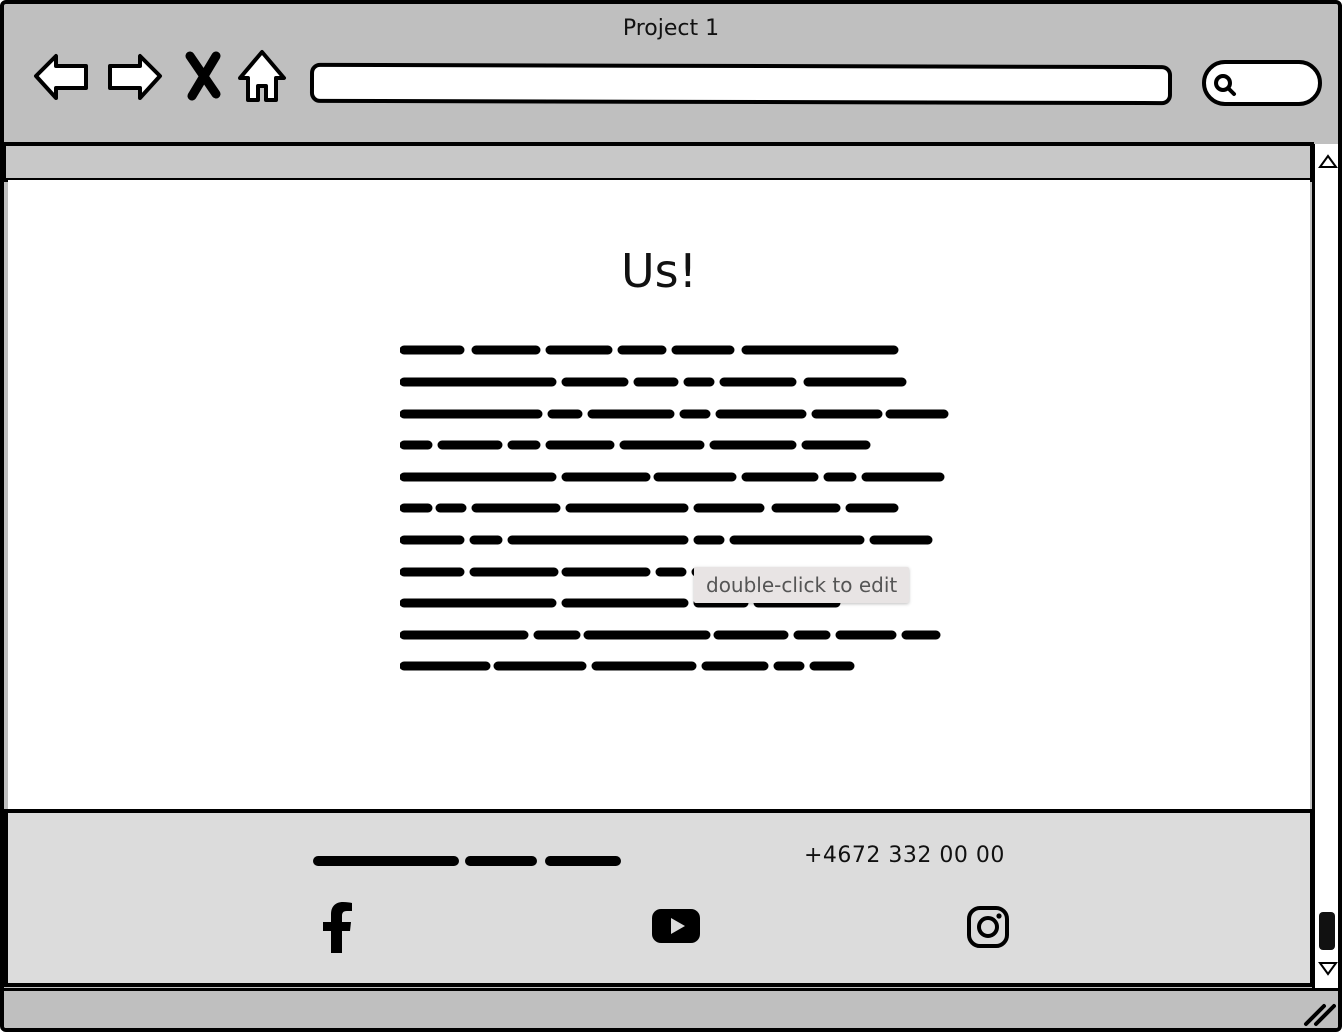 The height and width of the screenshot is (1032, 1342). What do you see at coordinates (1325, 566) in the screenshot?
I see `vertical-scrollbar` at bounding box center [1325, 566].